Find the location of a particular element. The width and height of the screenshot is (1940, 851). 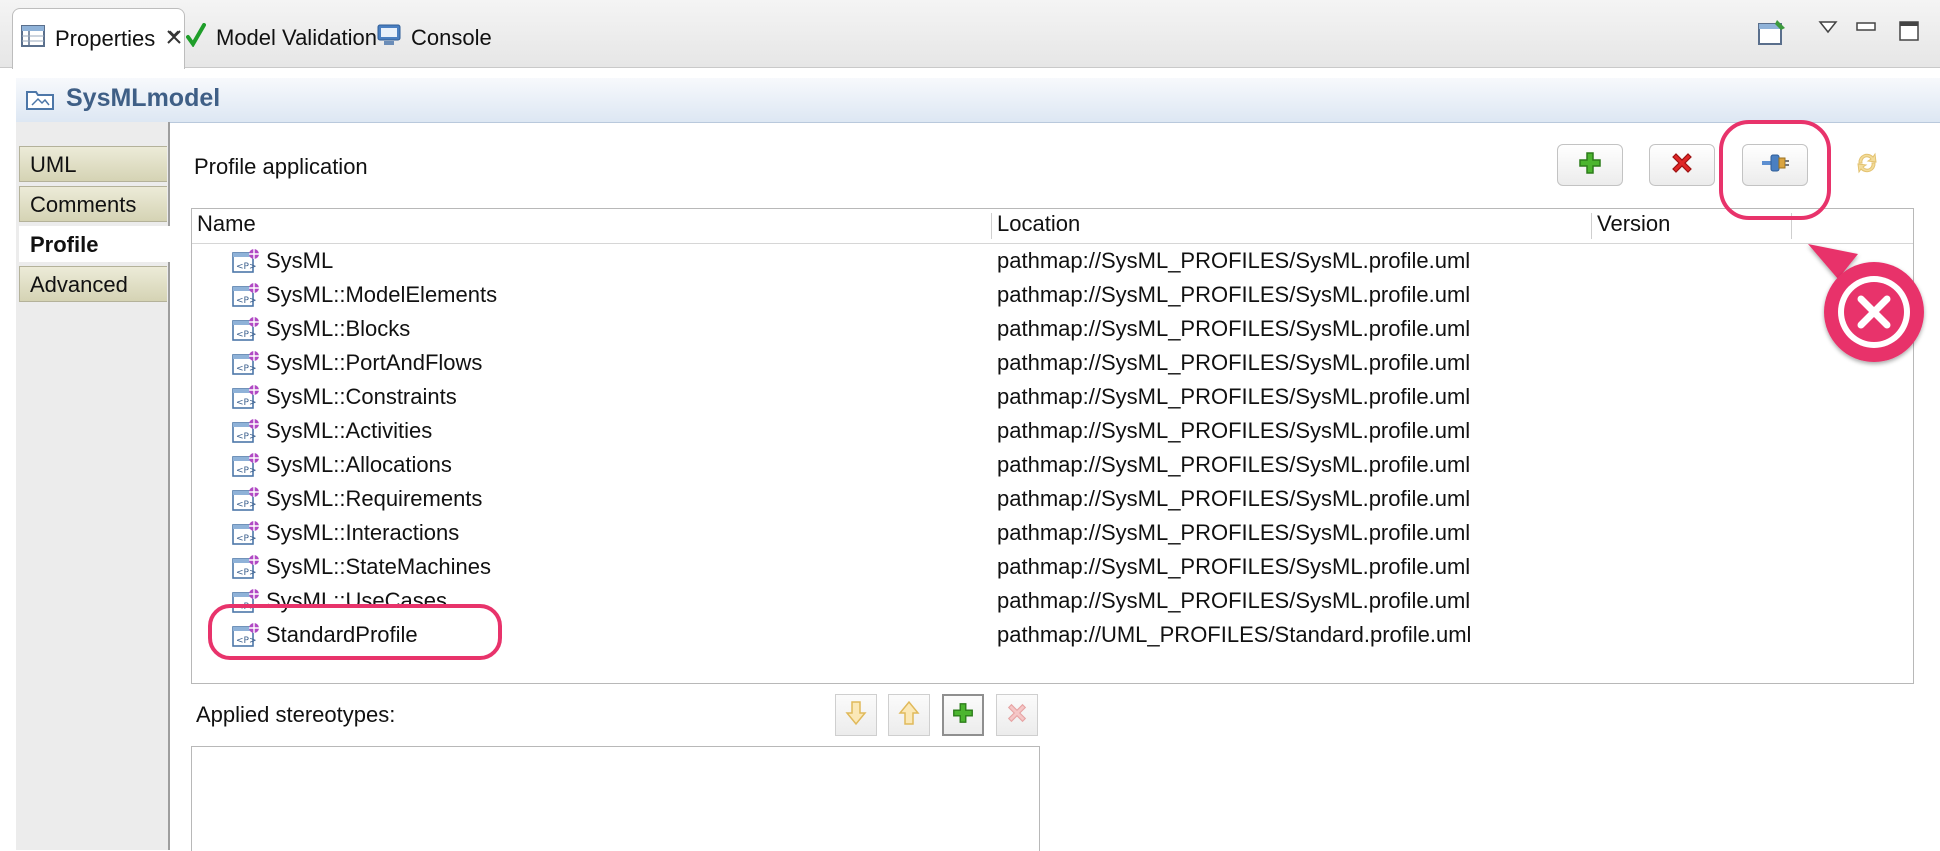

tab-model-validation: Model Validation is located at coordinates (281, 38).